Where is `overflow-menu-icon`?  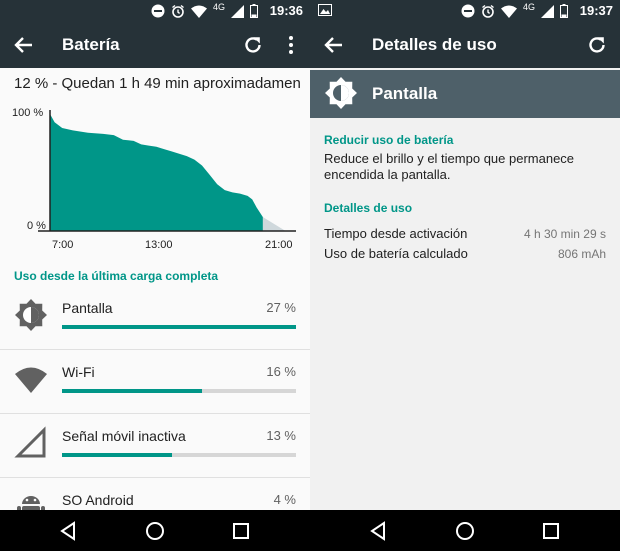
overflow-menu-icon is located at coordinates (291, 45).